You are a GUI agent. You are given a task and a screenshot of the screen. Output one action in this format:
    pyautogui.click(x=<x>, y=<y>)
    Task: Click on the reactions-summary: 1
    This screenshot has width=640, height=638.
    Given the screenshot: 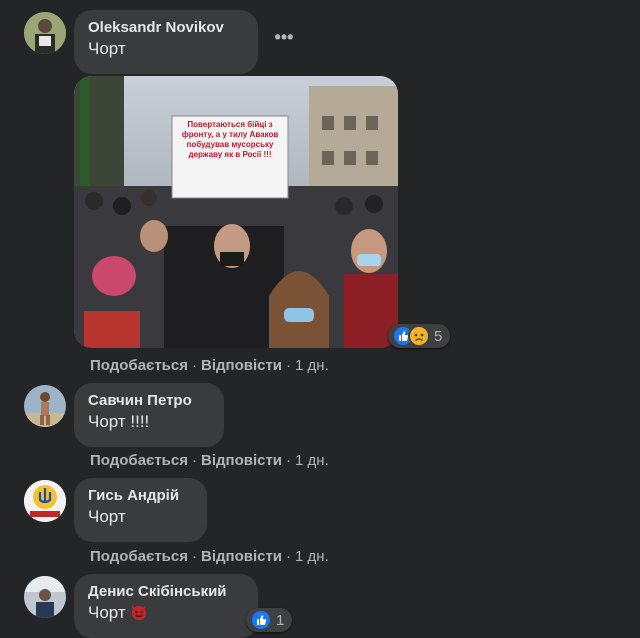 What is the action you would take?
    pyautogui.click(x=269, y=620)
    